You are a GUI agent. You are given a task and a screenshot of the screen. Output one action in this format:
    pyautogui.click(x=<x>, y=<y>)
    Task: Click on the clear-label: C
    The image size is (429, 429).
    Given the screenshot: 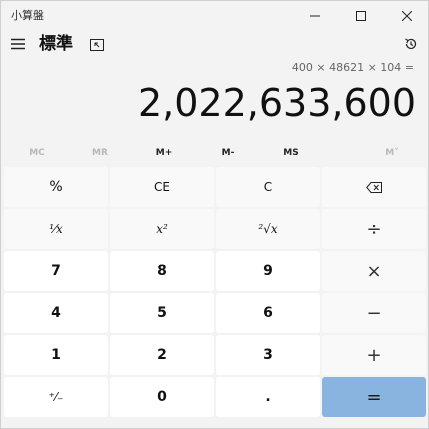 What is the action you would take?
    pyautogui.click(x=268, y=187)
    